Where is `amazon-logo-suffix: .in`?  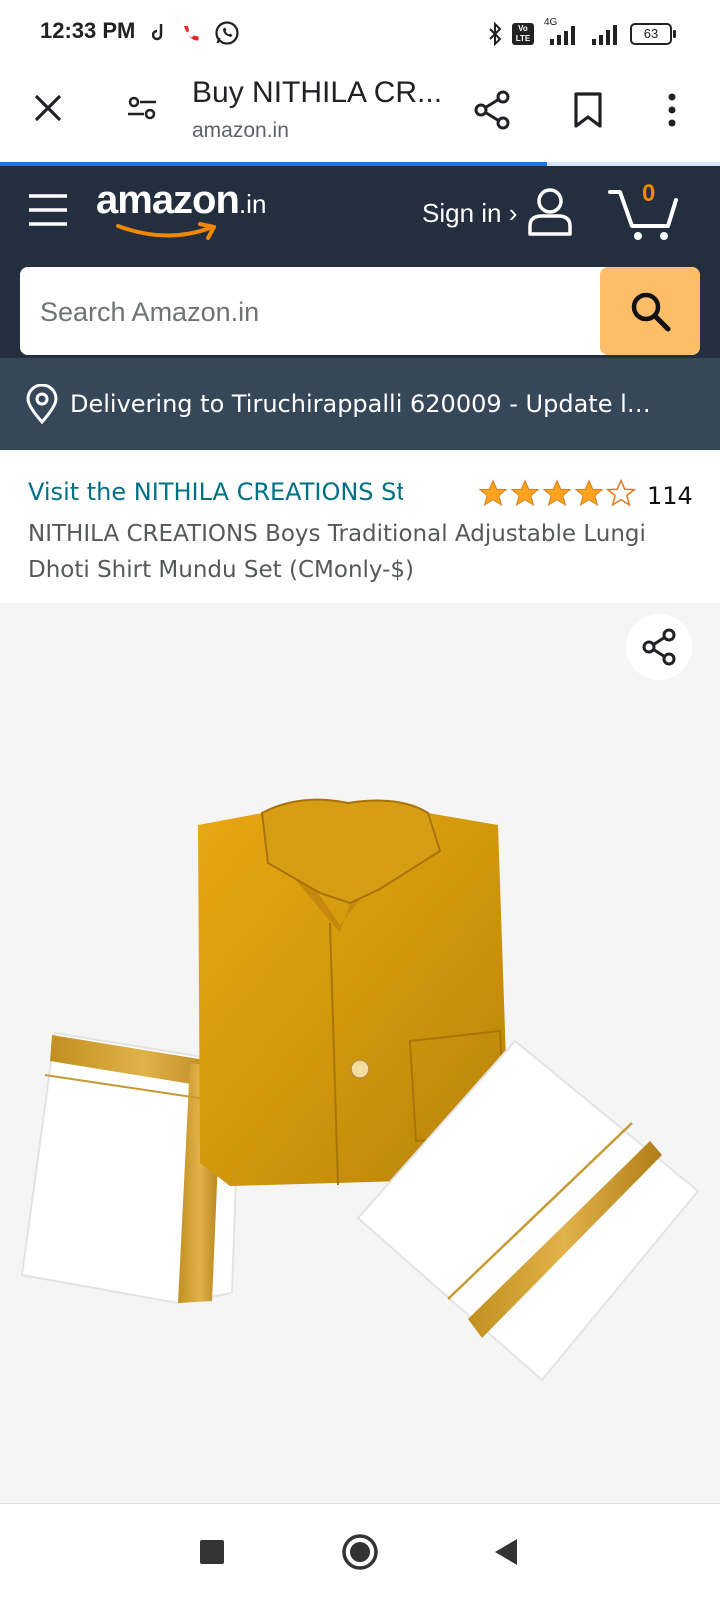
amazon-logo-suffix: .in is located at coordinates (252, 204).